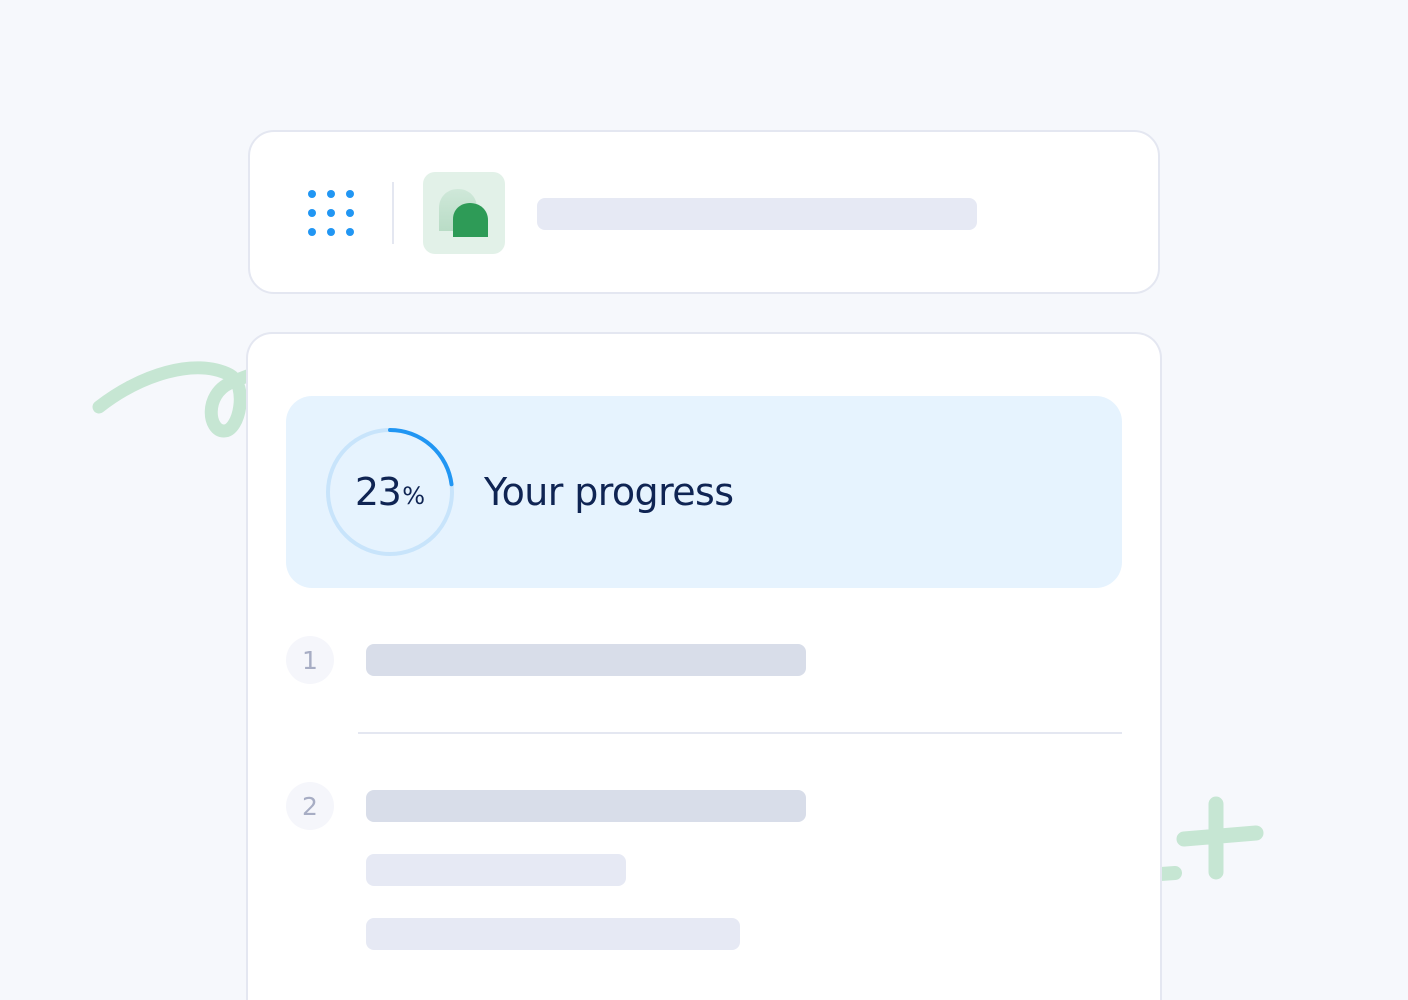 This screenshot has width=1408, height=1000. Describe the element at coordinates (310, 806) in the screenshot. I see `step-number-badge: 2` at that location.